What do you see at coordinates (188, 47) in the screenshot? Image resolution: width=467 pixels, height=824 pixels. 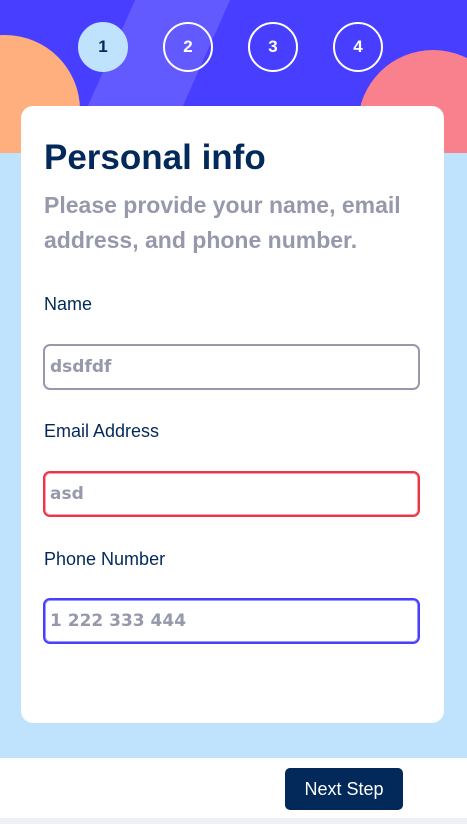 I see `step-2: 2` at bounding box center [188, 47].